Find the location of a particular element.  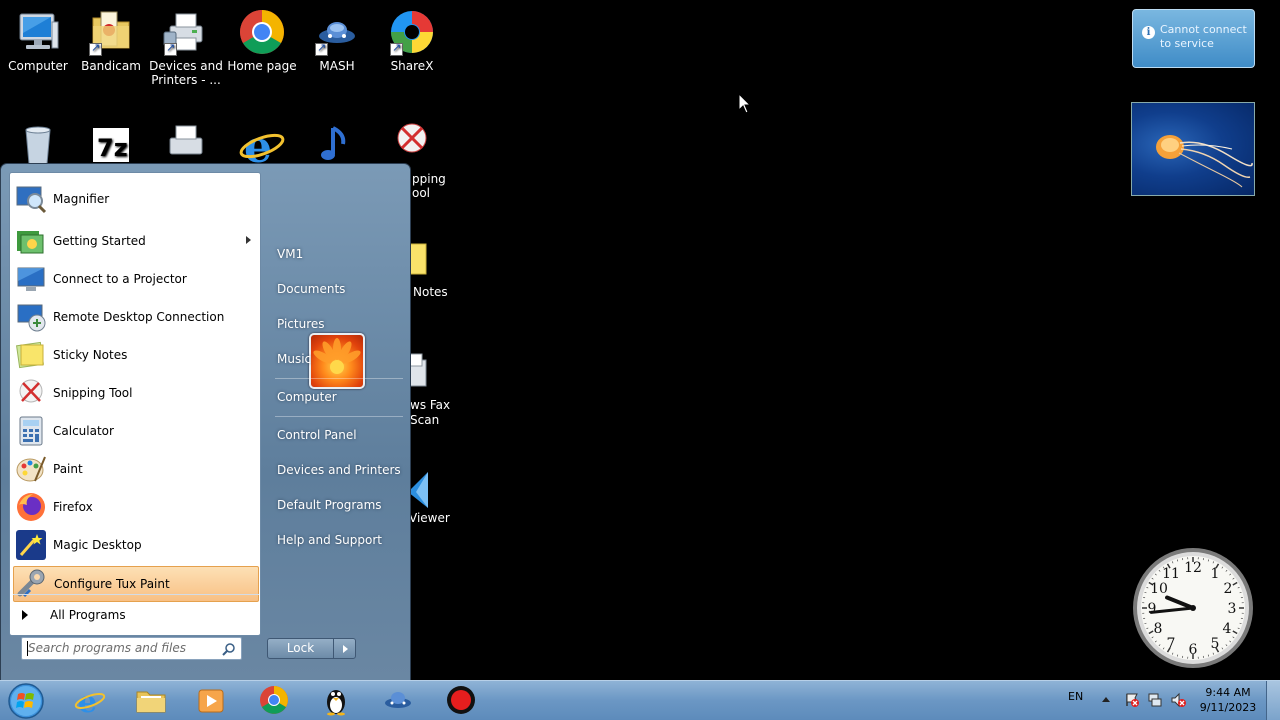

tux-paint-config-icon is located at coordinates (32, 584).